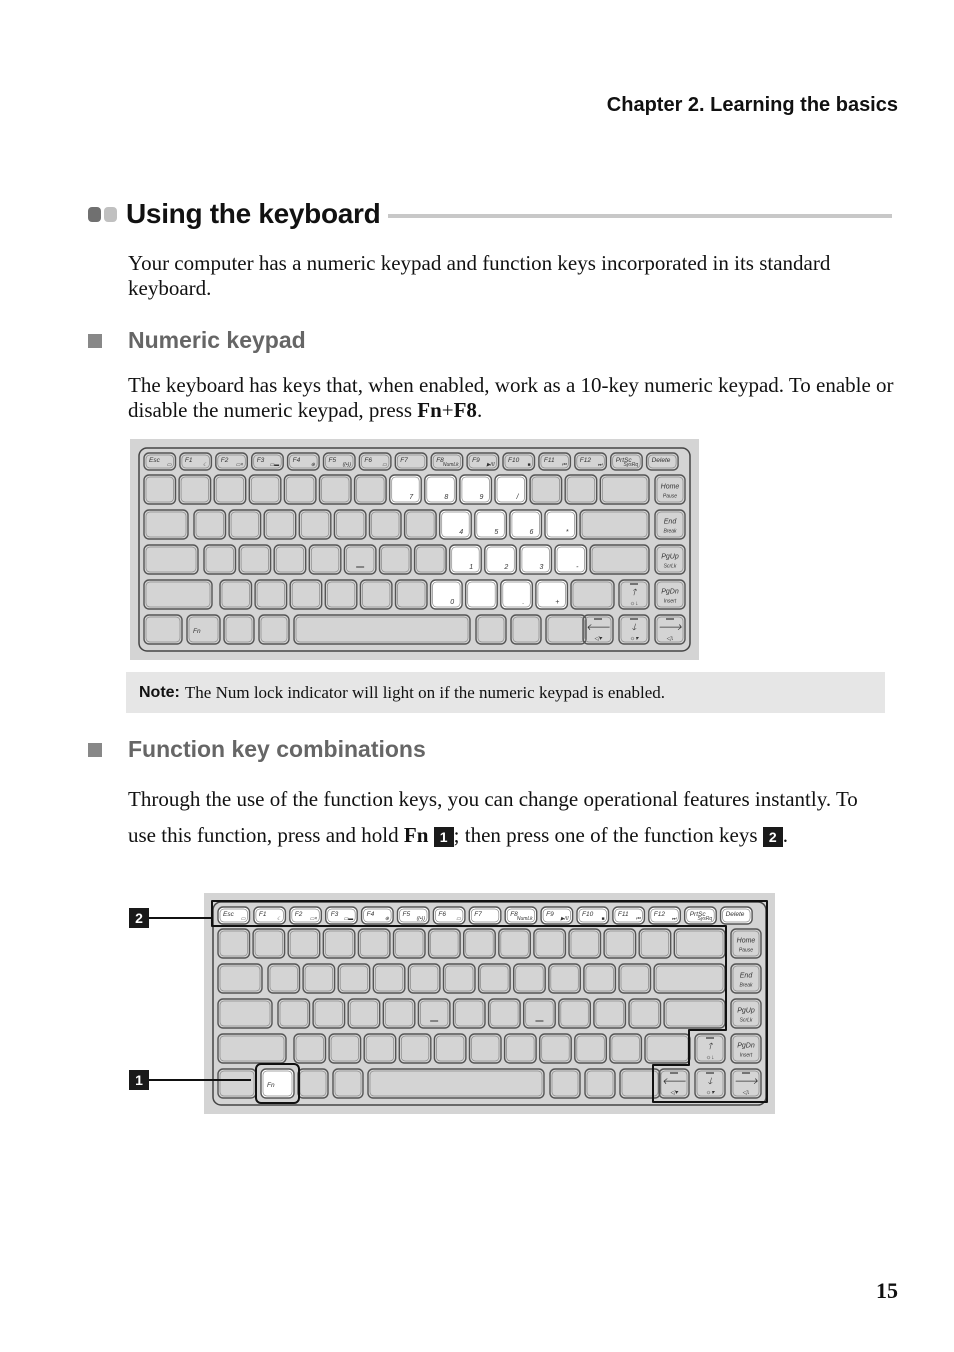 The height and width of the screenshot is (1352, 954). I want to click on key-f2: F2 ▭×, so click(306, 915).